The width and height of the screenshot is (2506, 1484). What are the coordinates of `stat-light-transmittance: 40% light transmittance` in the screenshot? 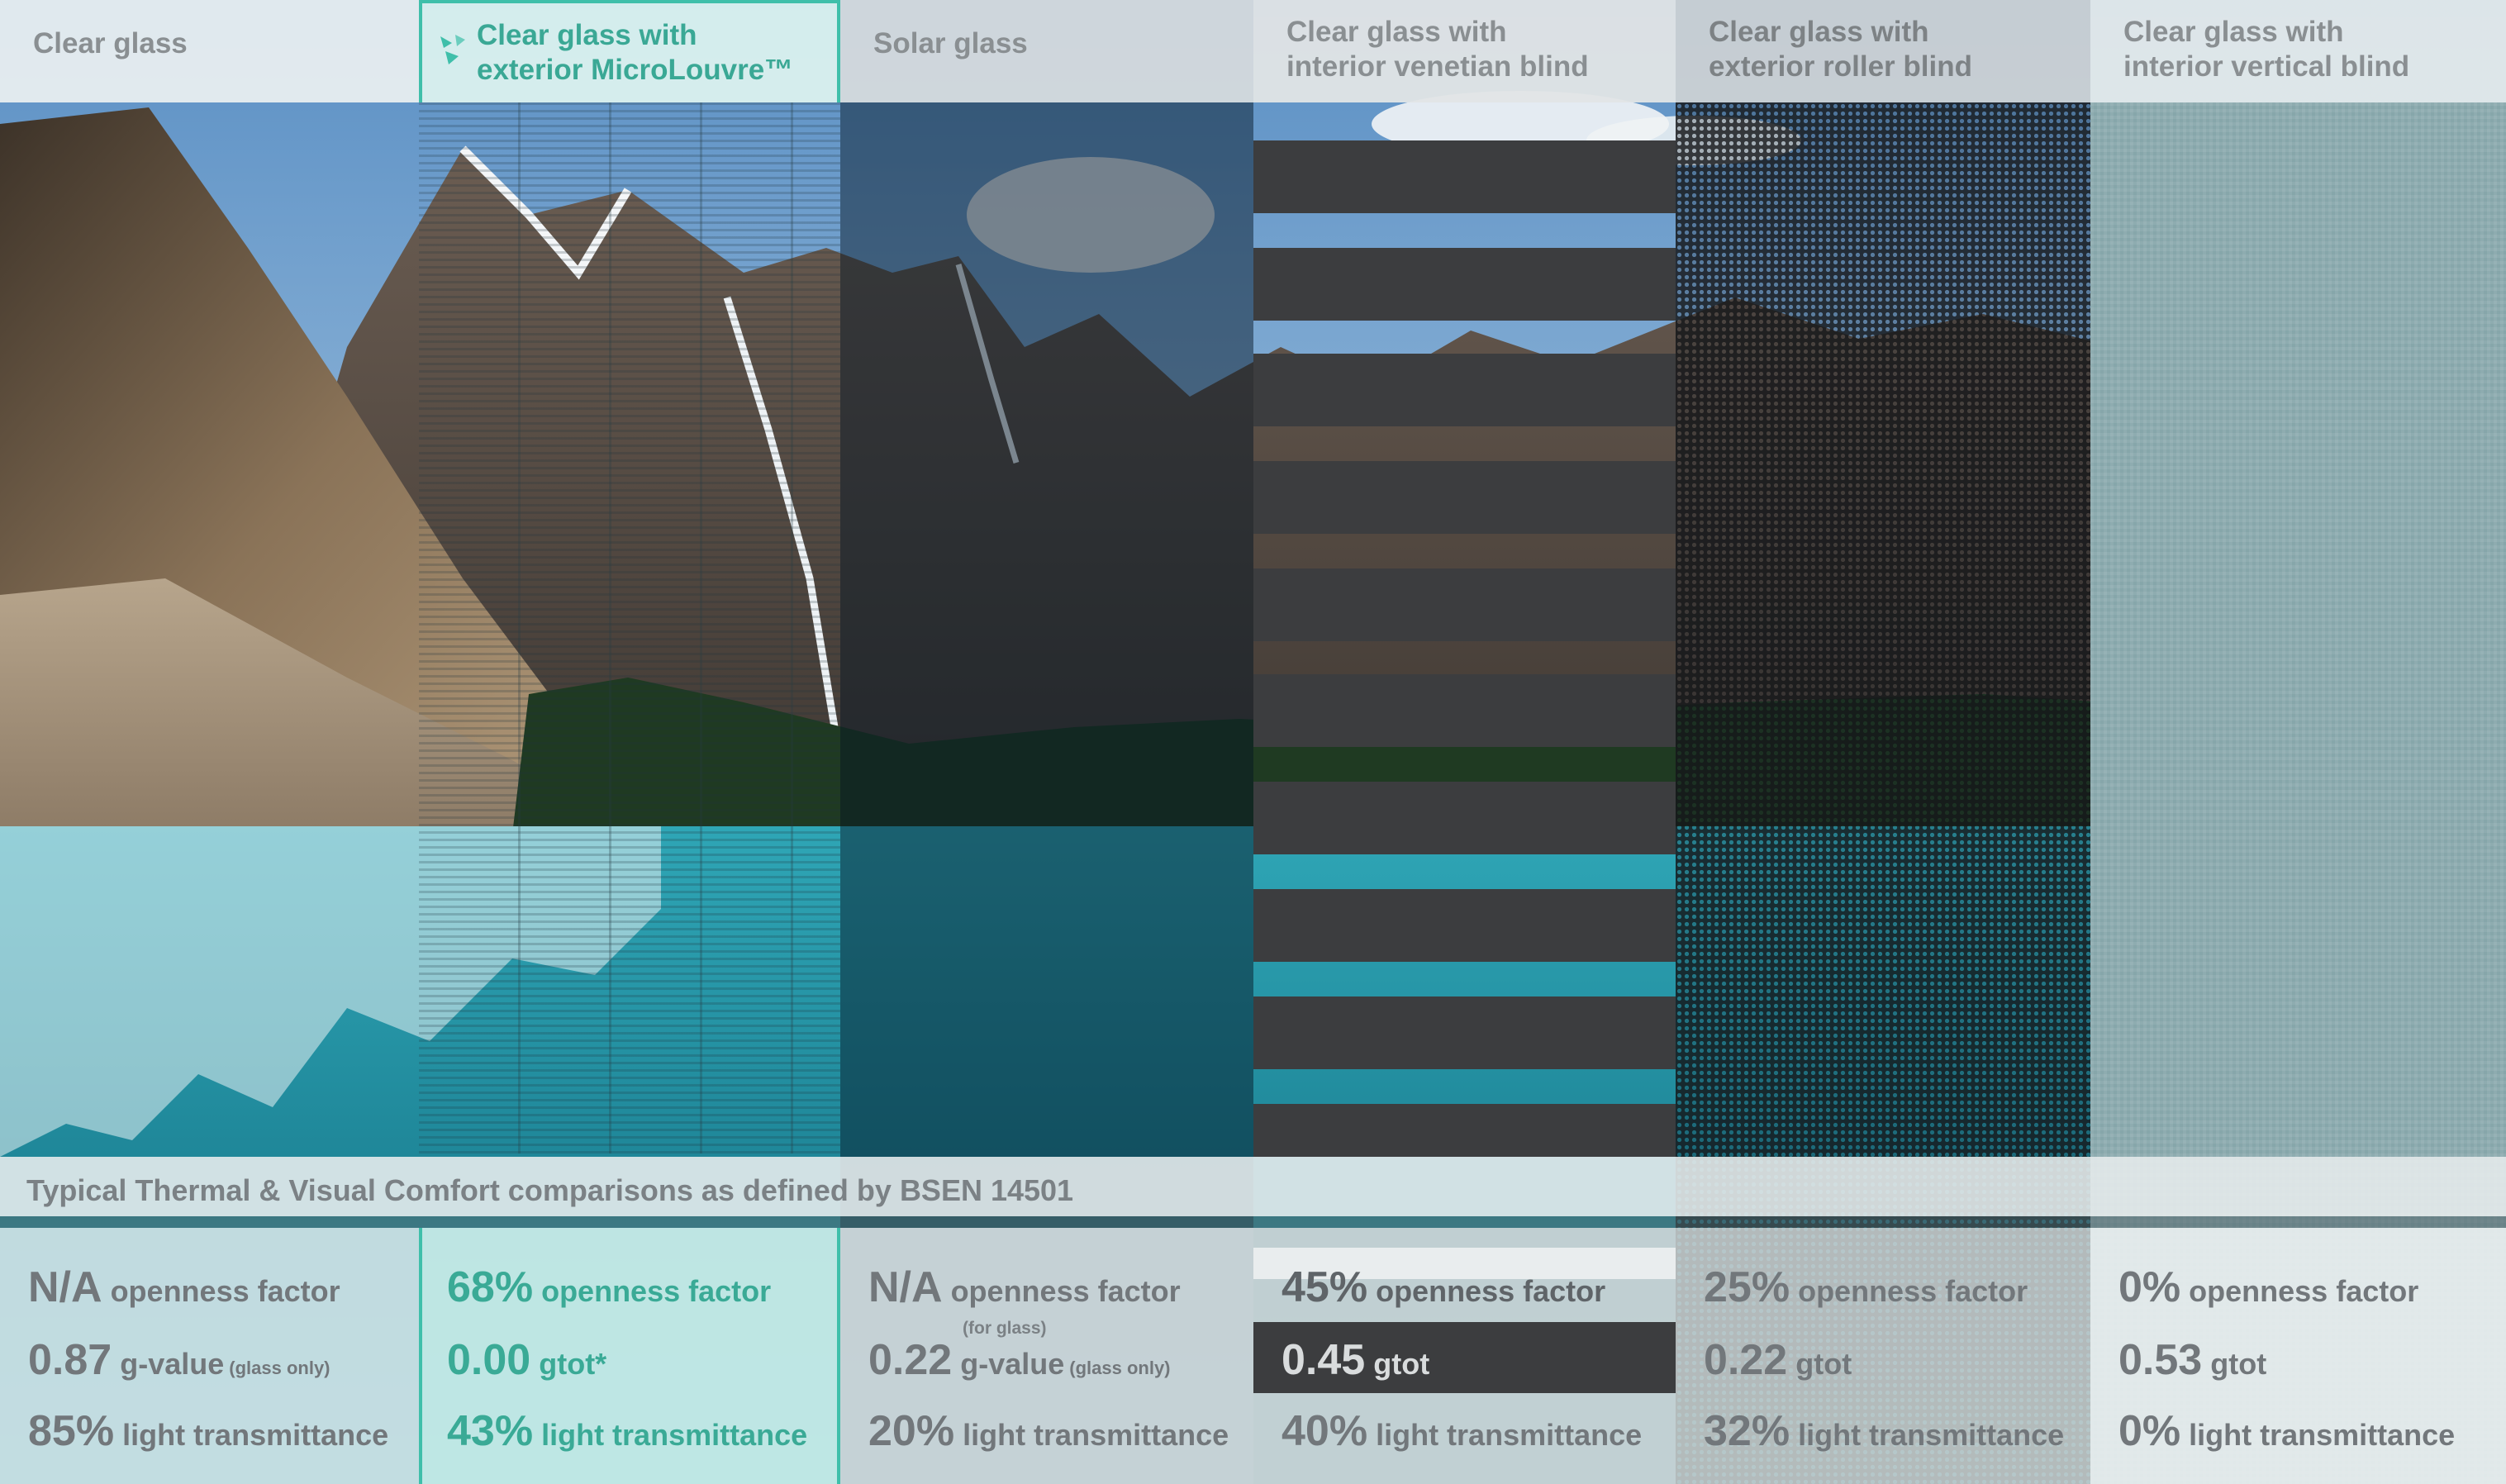 It's located at (1462, 1431).